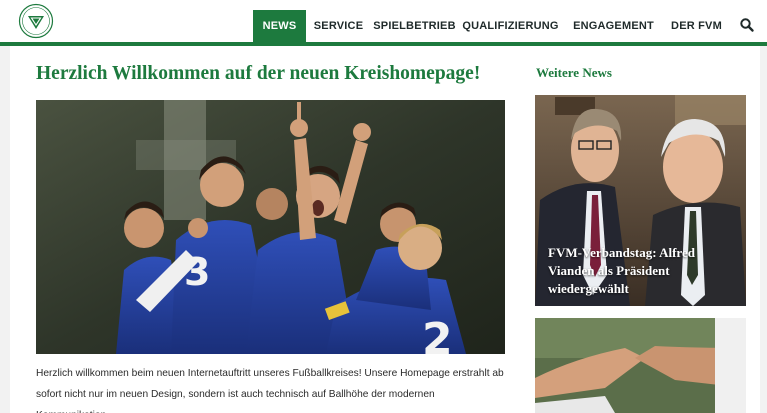 The image size is (767, 413). I want to click on sidebar-title: Weitere News, so click(574, 72).